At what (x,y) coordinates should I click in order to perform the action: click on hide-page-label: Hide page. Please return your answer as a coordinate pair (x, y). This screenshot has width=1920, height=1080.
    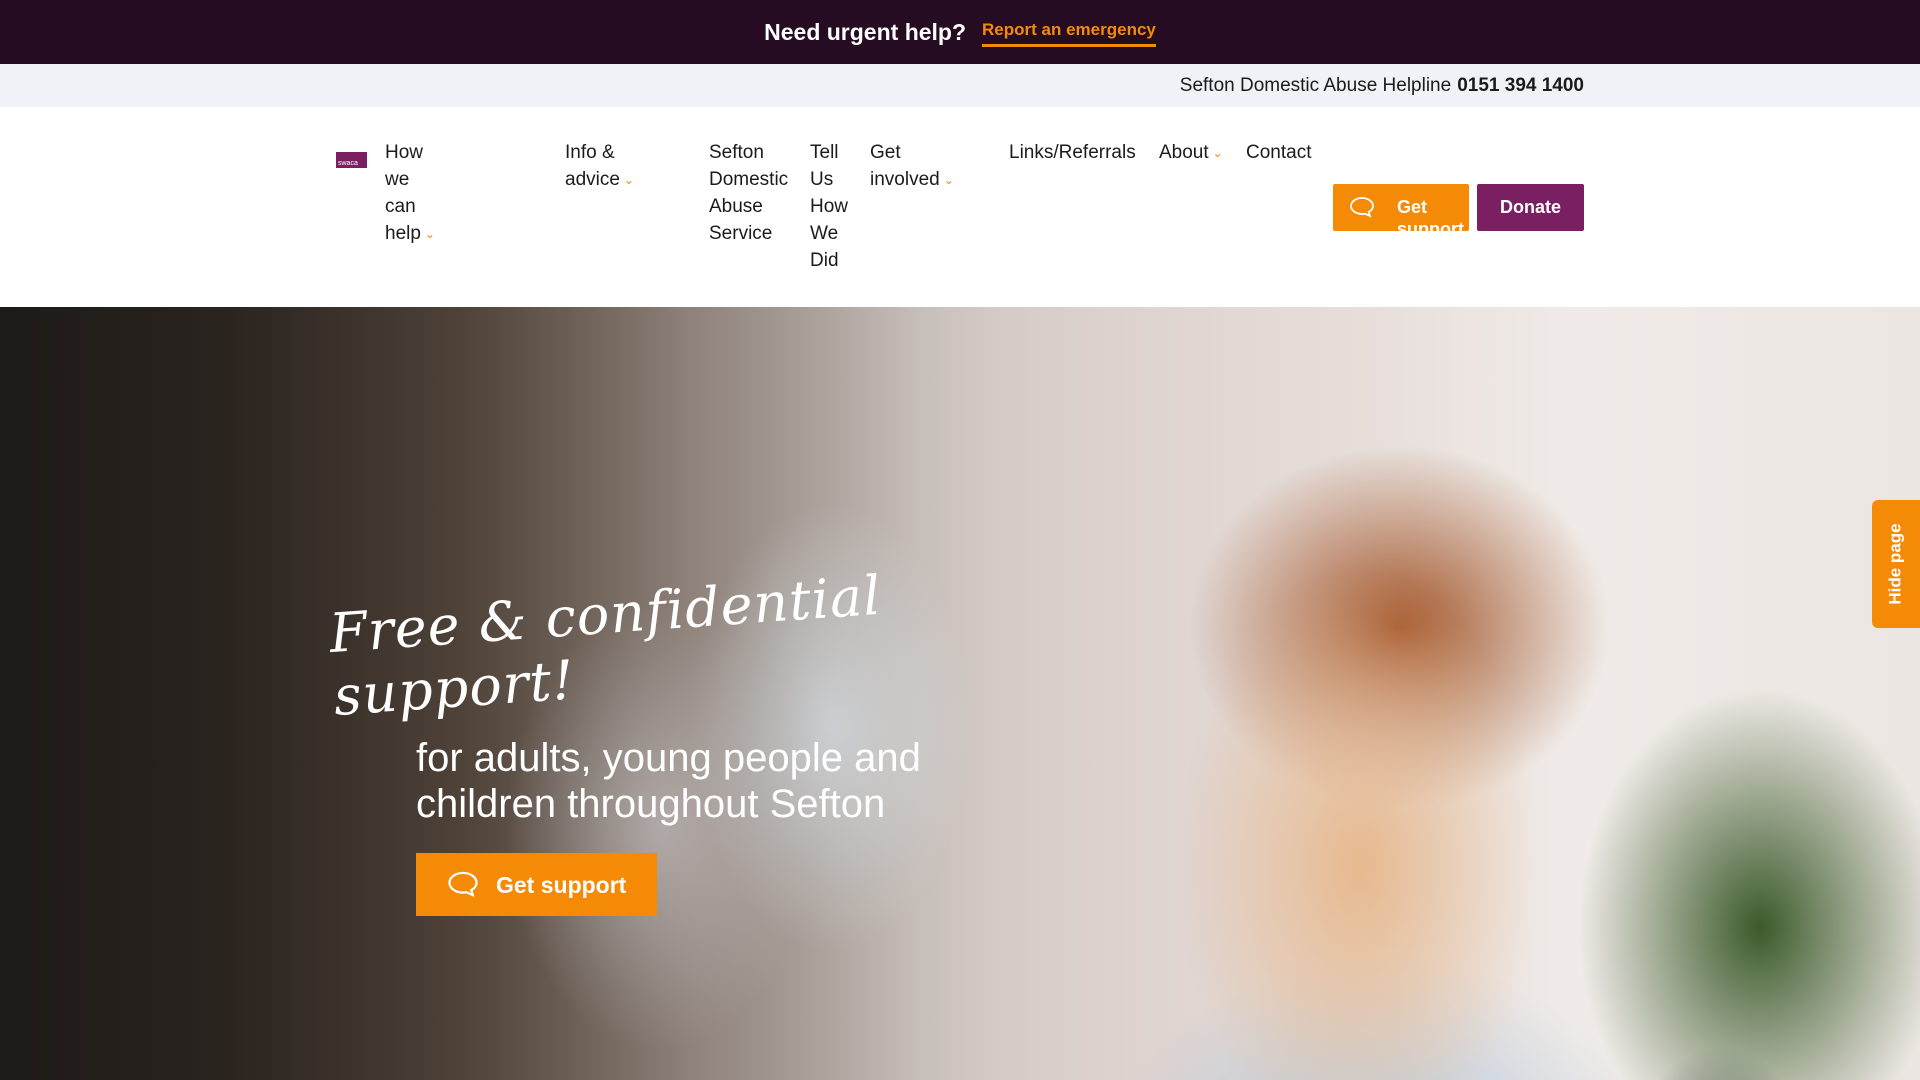
    Looking at the image, I should click on (1895, 564).